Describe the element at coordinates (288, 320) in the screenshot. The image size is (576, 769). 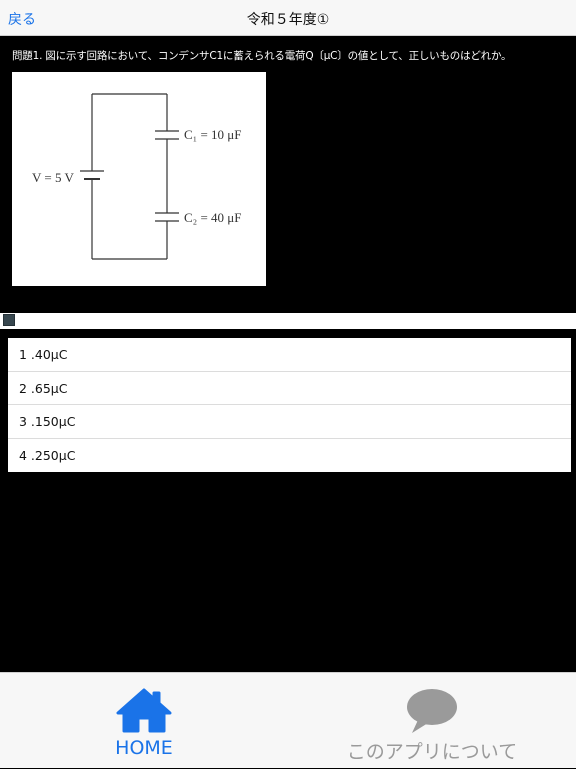
I see `answer-toggle-strip` at that location.